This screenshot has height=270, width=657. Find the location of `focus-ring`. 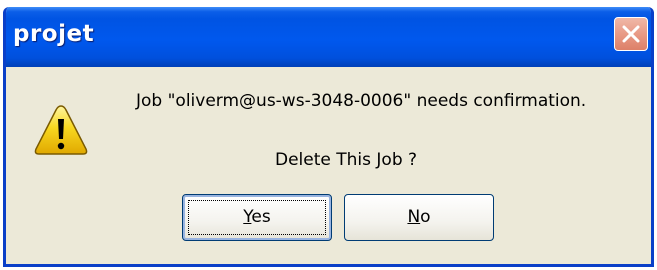

focus-ring is located at coordinates (257, 217).